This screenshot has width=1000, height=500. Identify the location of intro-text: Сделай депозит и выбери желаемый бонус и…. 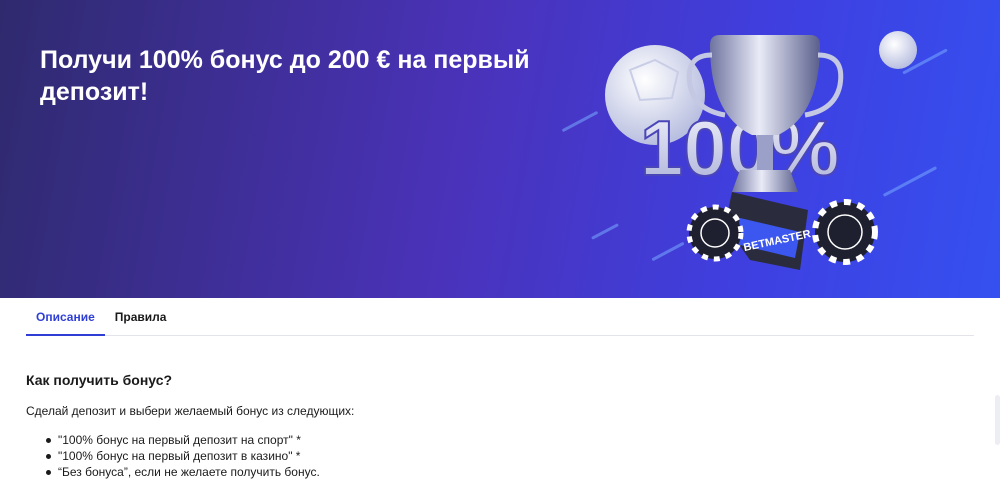
(190, 411).